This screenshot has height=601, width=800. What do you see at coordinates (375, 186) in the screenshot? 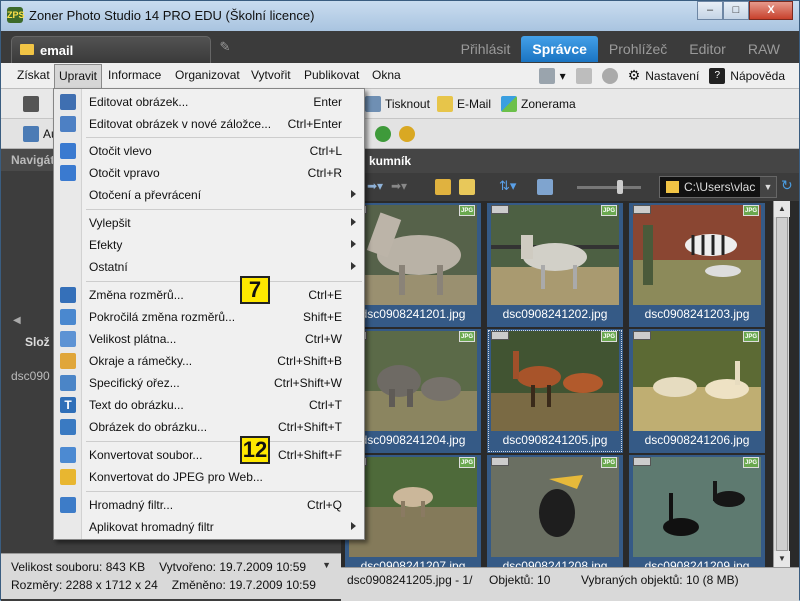
I see `back-icon: ➡▾` at bounding box center [375, 186].